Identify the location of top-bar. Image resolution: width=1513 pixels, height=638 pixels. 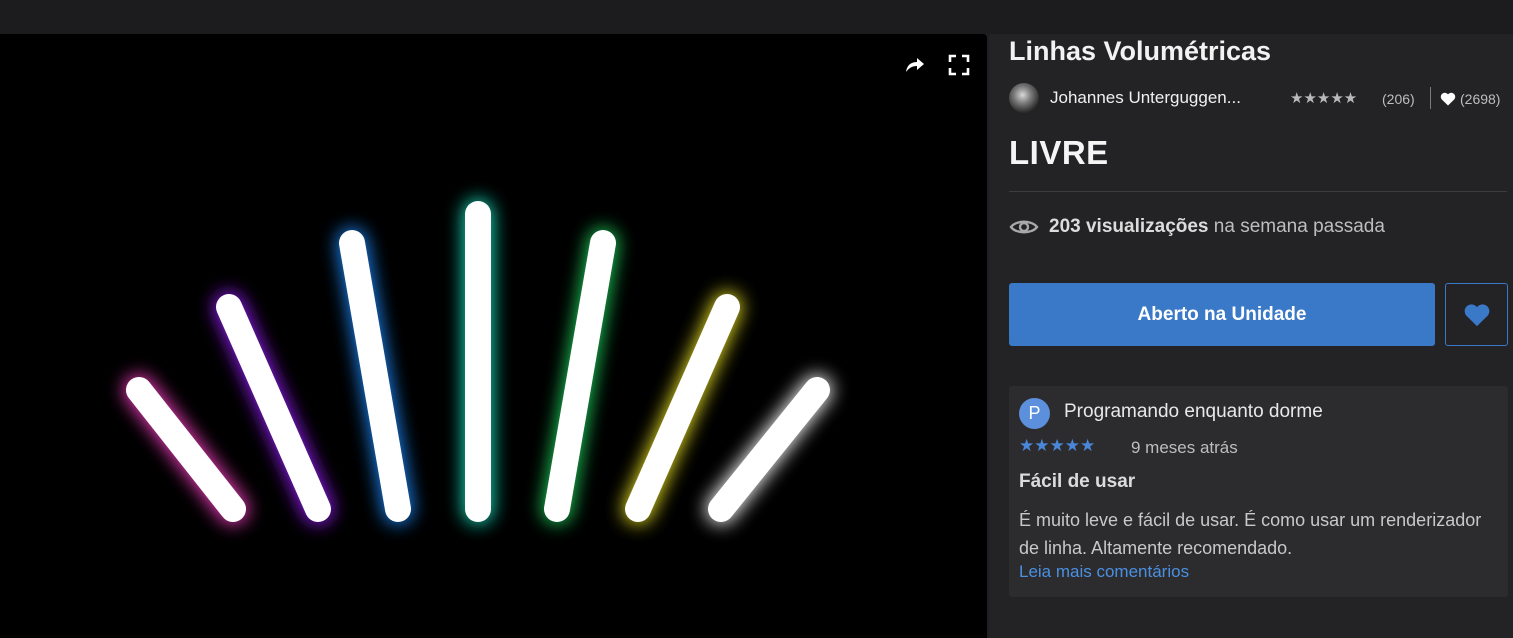
(756, 17).